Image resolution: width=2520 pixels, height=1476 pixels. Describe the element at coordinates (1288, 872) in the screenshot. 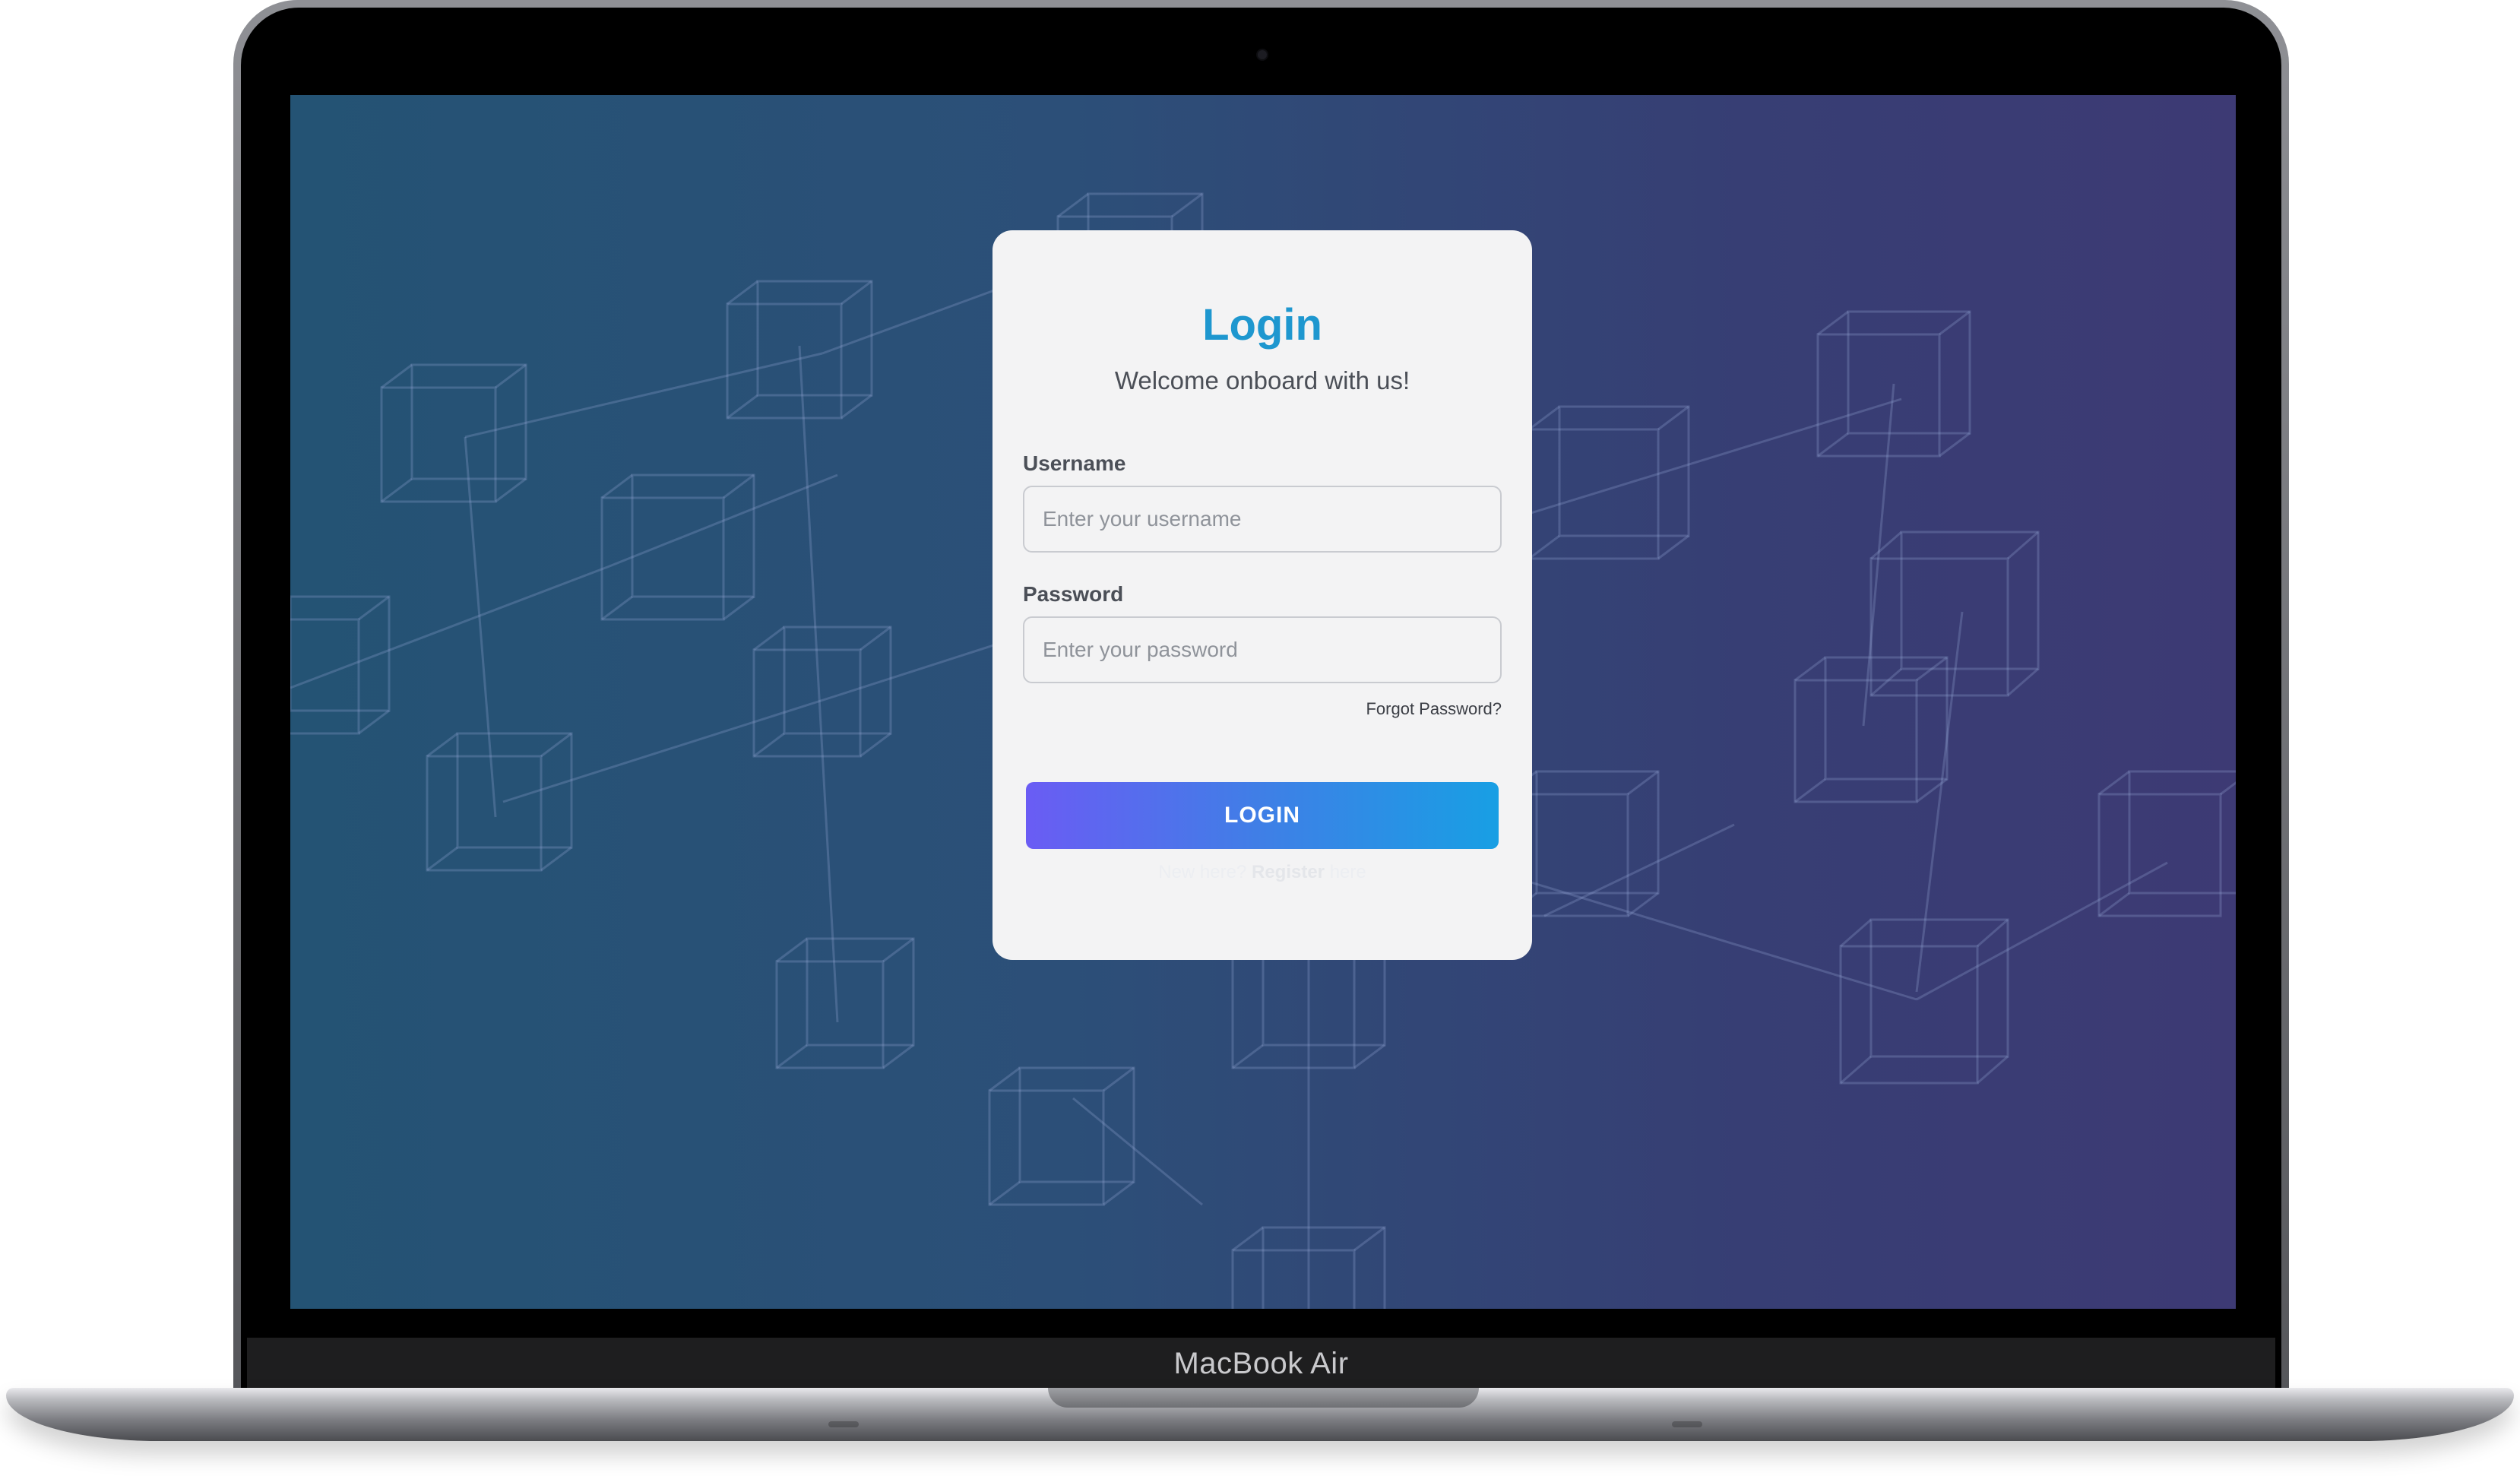

I see `register-link: Register` at that location.